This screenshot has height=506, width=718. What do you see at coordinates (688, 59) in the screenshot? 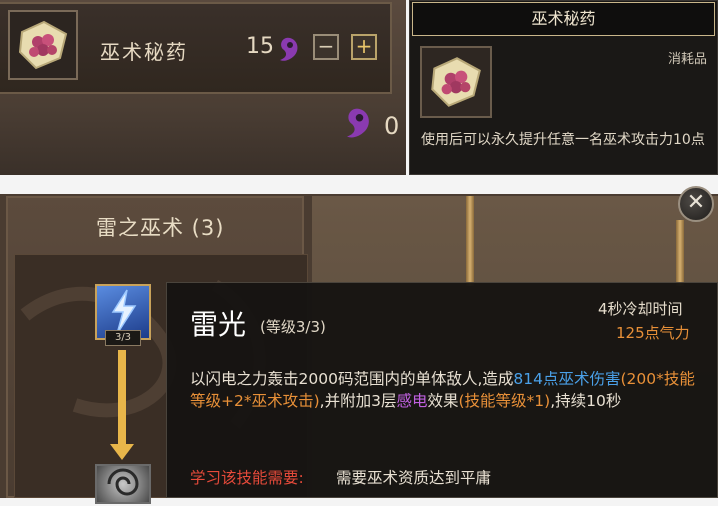
I see `item-category: 消耗品` at bounding box center [688, 59].